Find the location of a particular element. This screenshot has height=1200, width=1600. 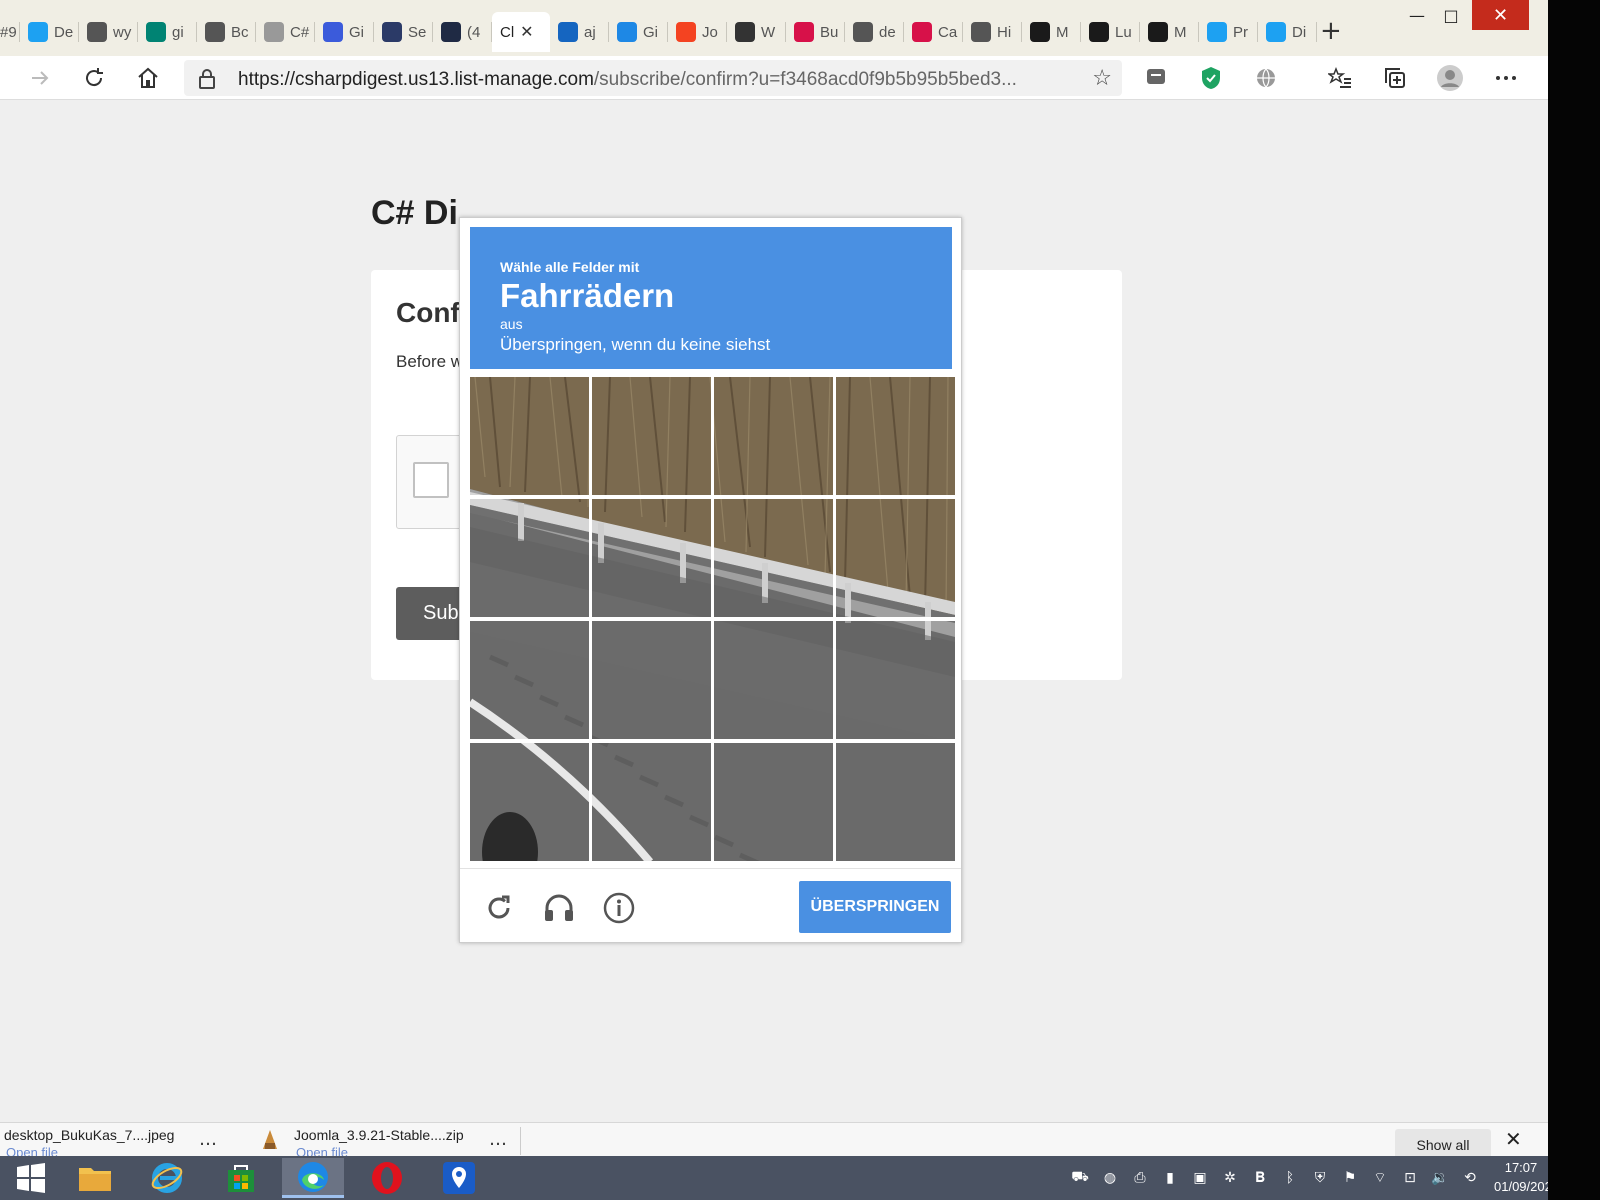

reload-challenge-button is located at coordinates (499, 908).